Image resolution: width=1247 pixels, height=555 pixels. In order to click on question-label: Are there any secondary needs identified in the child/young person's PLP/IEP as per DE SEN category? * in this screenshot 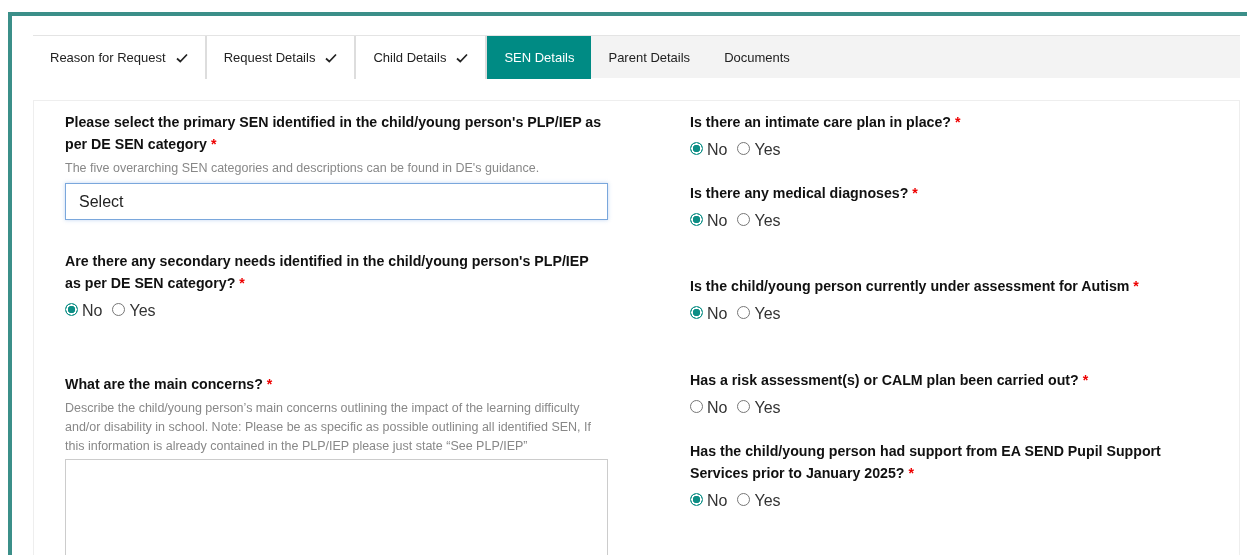, I will do `click(327, 272)`.